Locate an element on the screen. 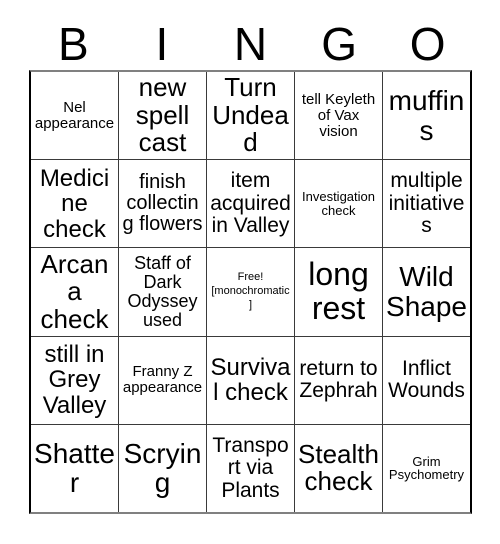  bingo-cell: Wild Shape is located at coordinates (426, 292).